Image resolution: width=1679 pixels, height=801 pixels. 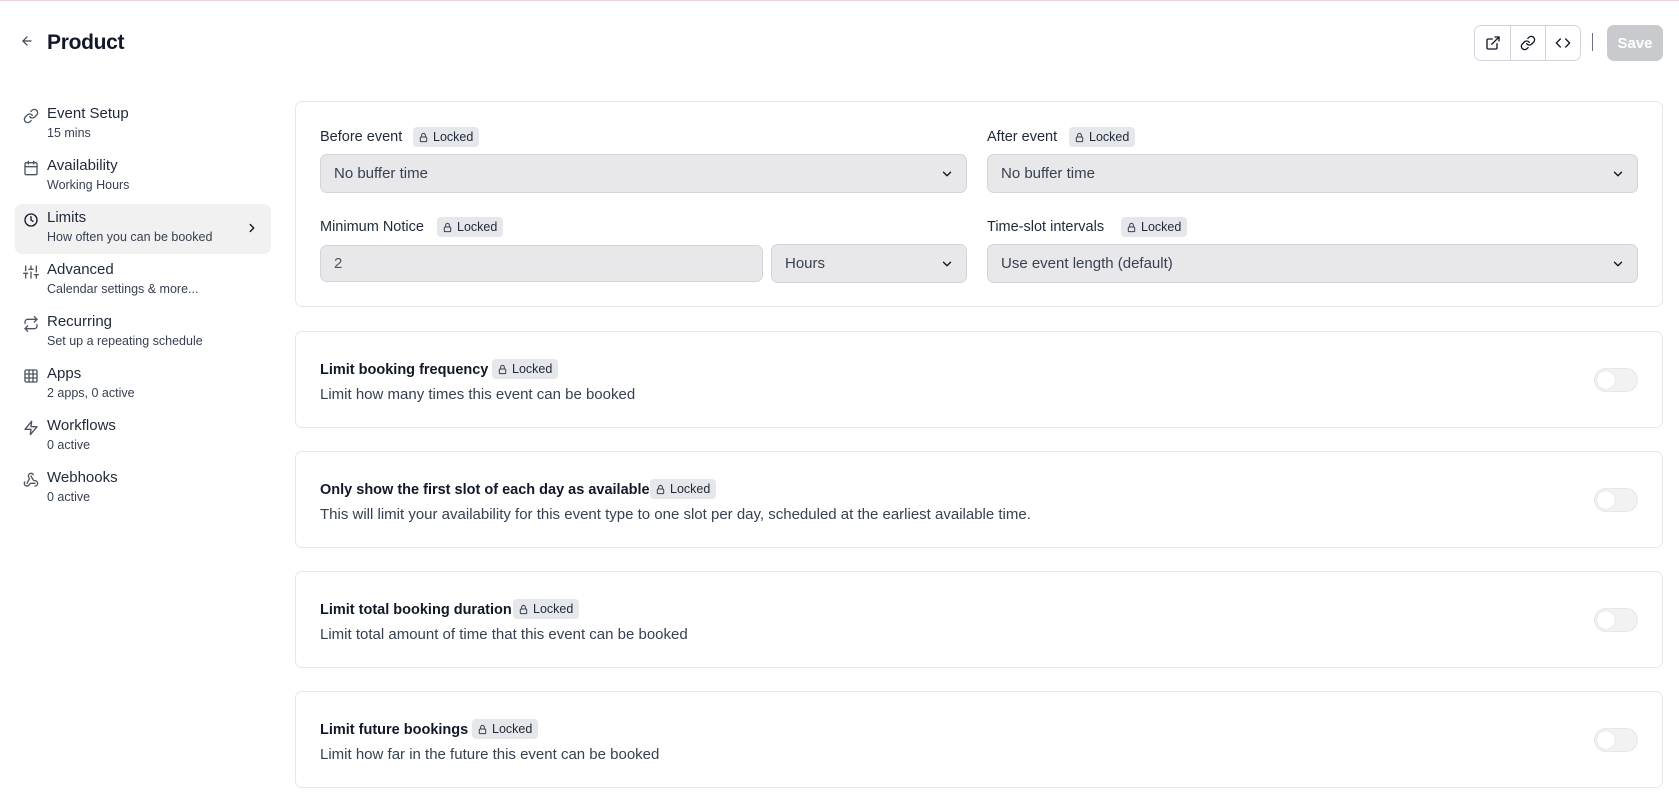 What do you see at coordinates (404, 370) in the screenshot?
I see `limit-booking-frequency-title: Limit booking frequency` at bounding box center [404, 370].